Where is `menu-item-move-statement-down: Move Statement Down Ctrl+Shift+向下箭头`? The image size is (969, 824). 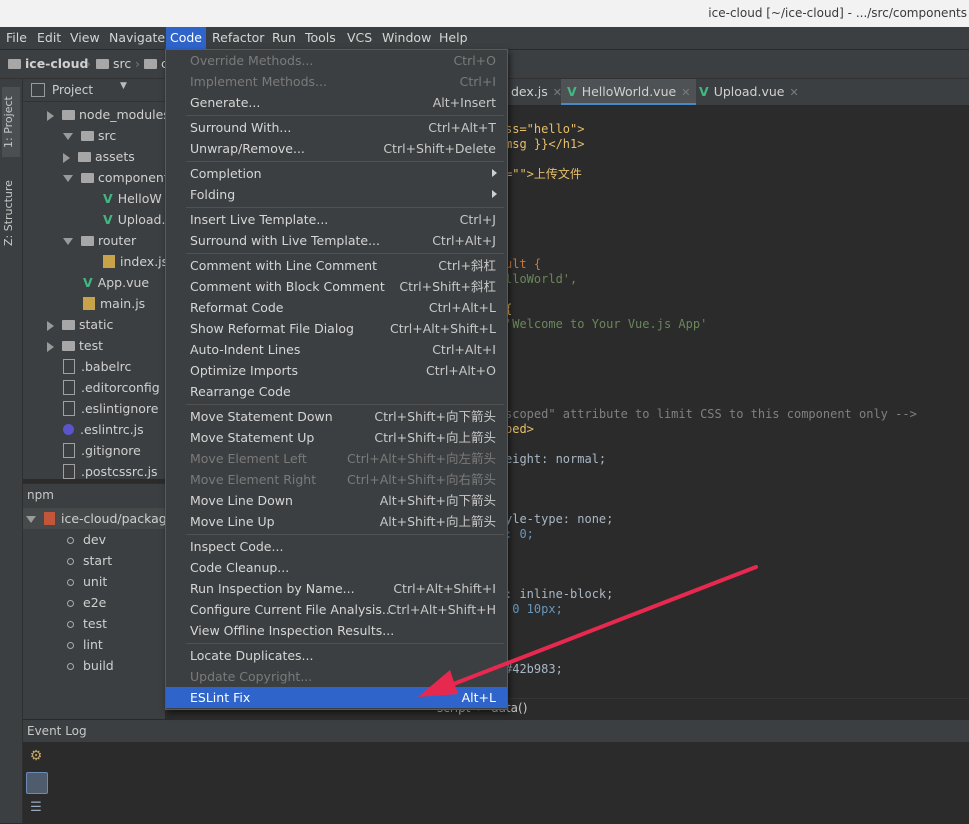 menu-item-move-statement-down: Move Statement Down Ctrl+Shift+向下箭头 is located at coordinates (336, 416).